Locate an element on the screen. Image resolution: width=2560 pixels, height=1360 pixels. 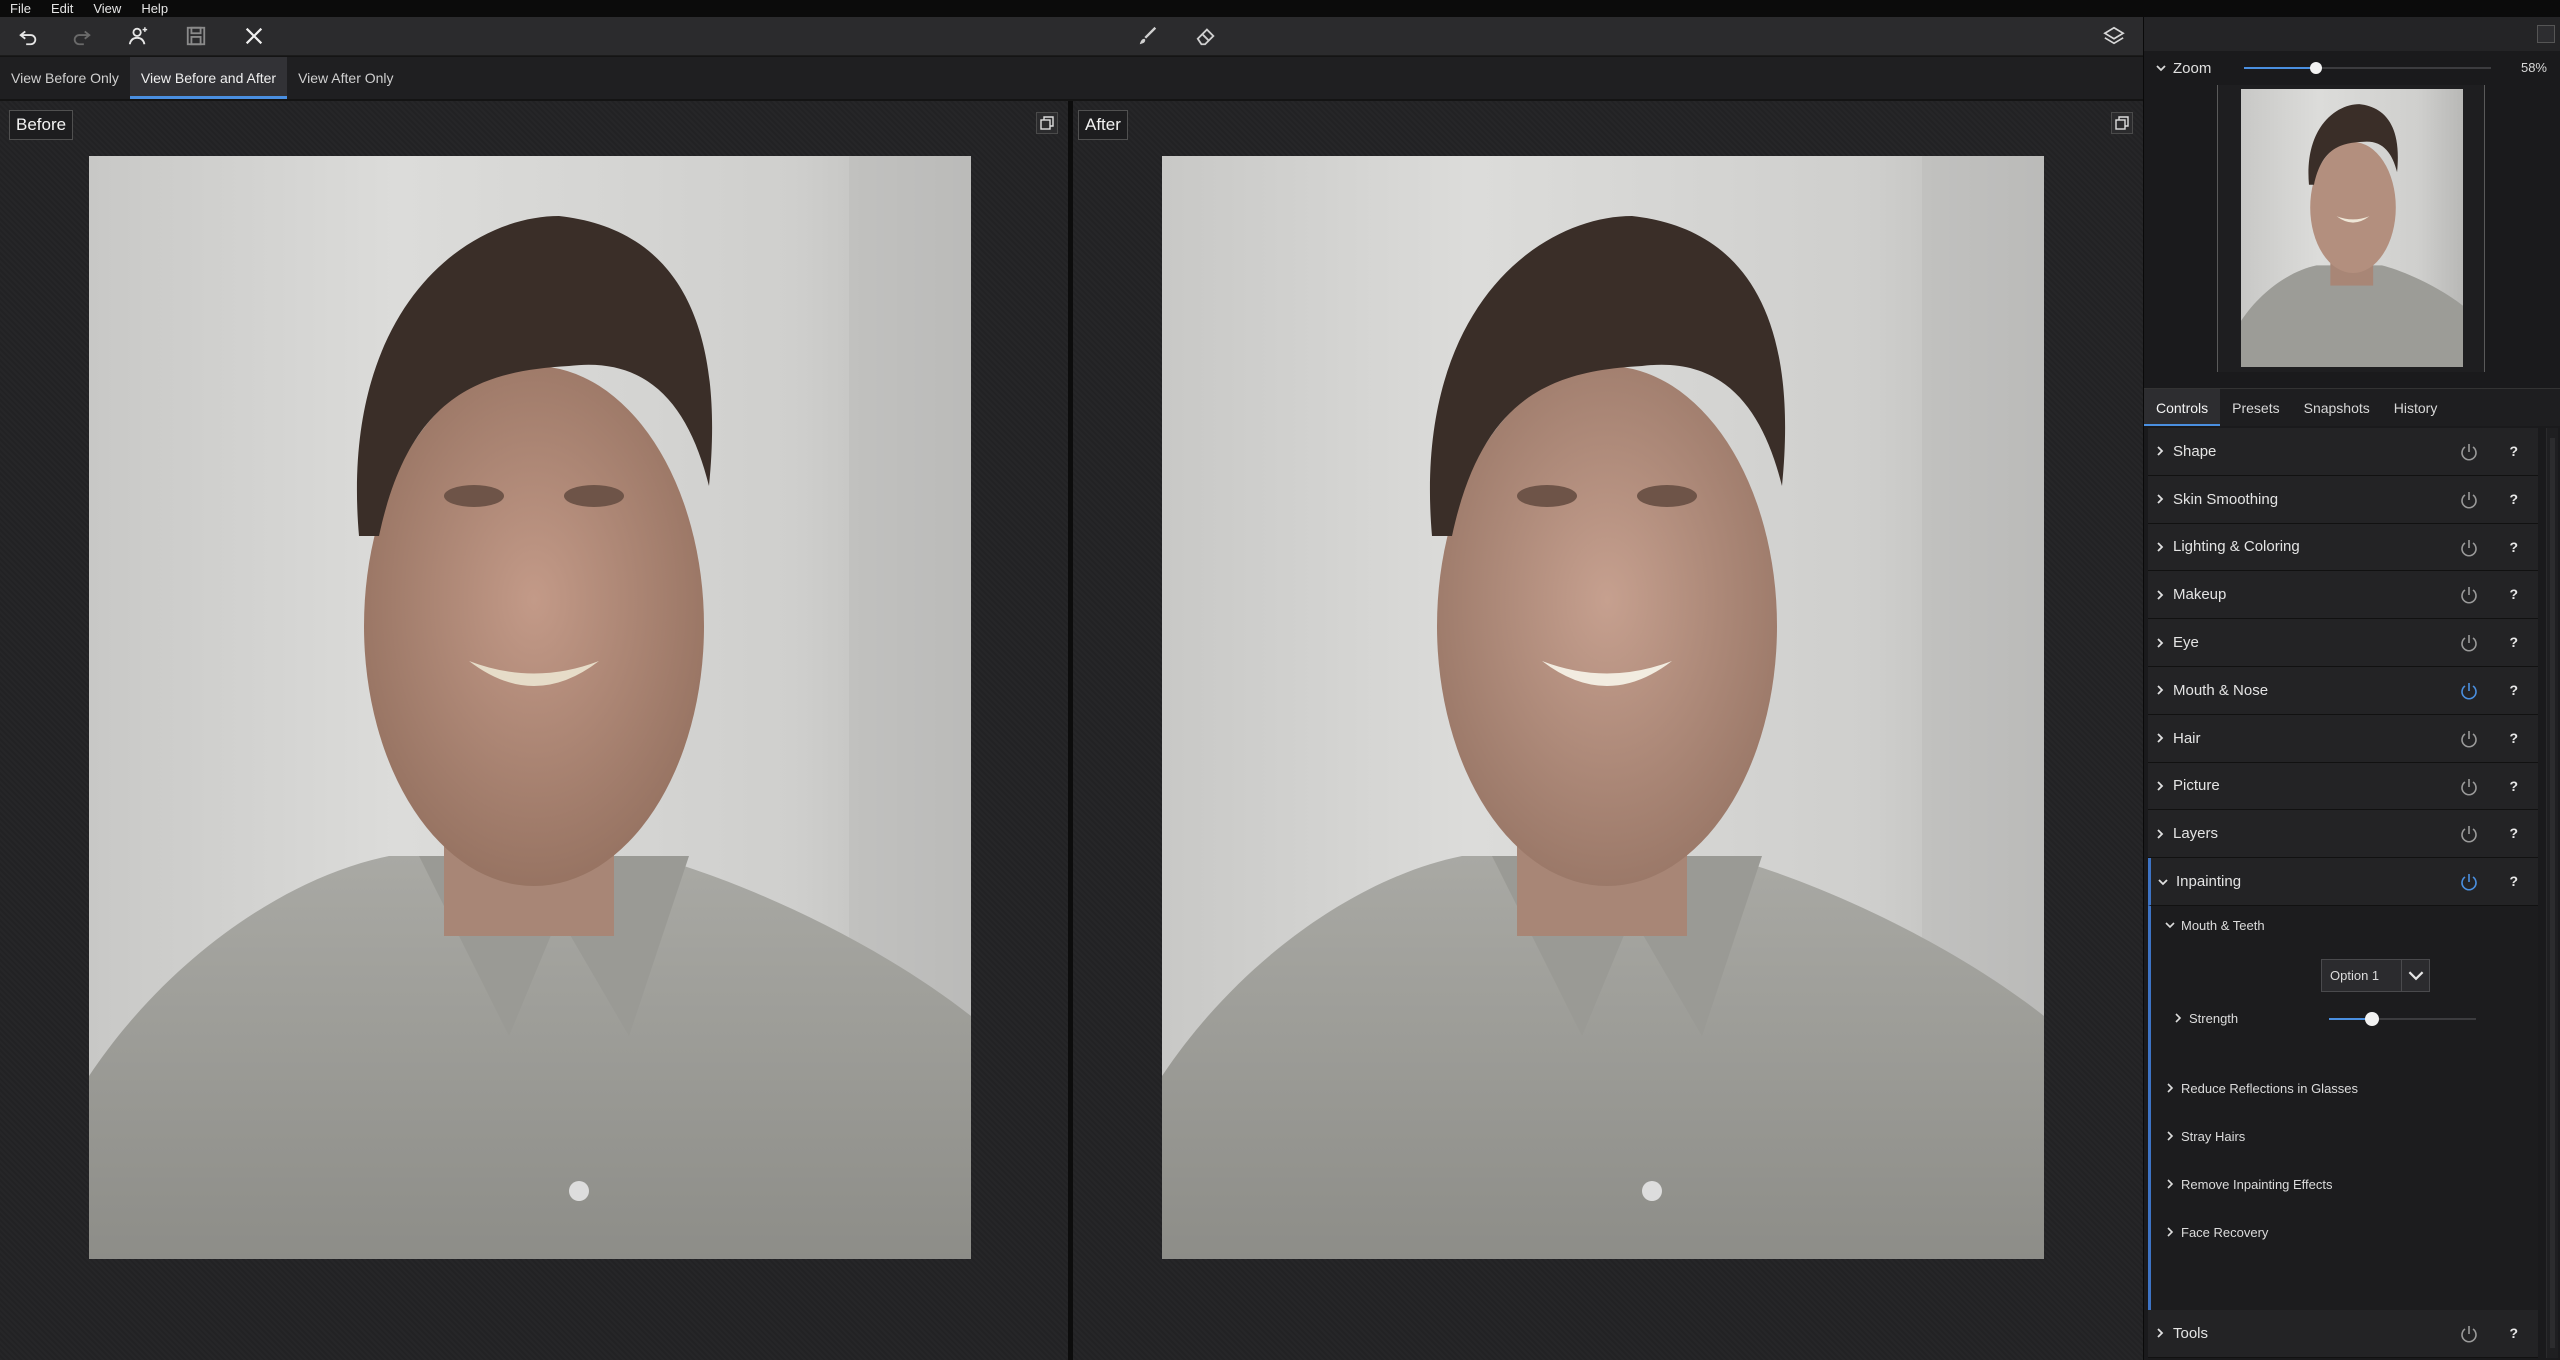
section-label: Picture is located at coordinates (2196, 786).